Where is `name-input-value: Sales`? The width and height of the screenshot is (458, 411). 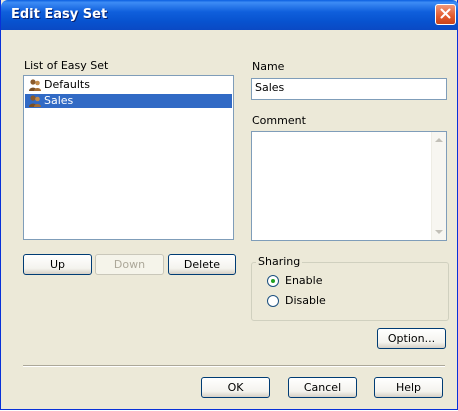 name-input-value: Sales is located at coordinates (270, 87).